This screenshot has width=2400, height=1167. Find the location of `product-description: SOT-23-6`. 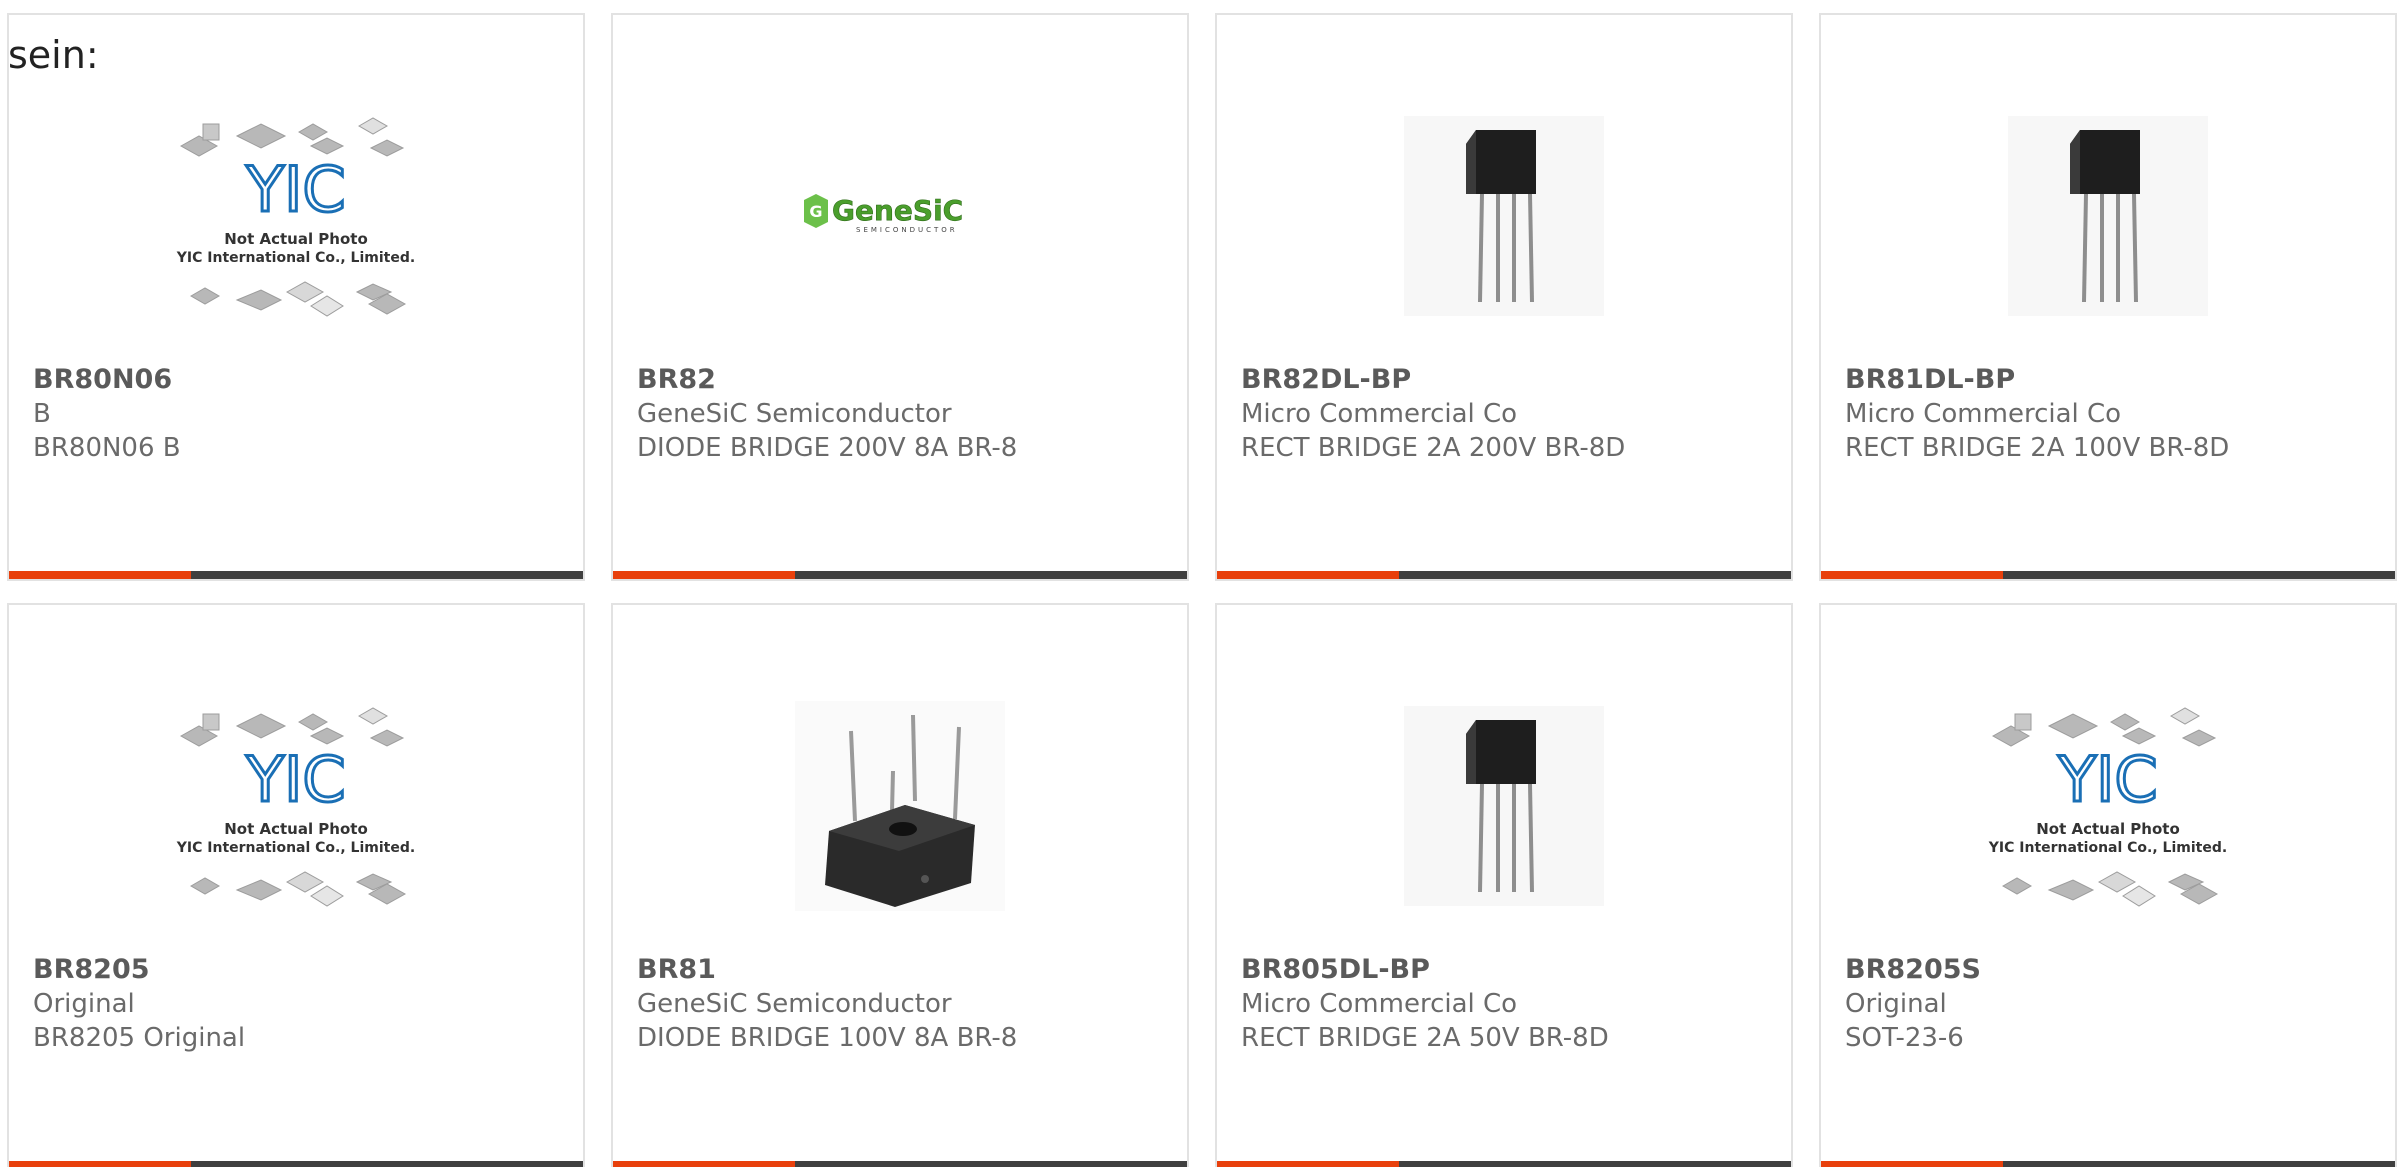

product-description: SOT-23-6 is located at coordinates (1904, 1038).